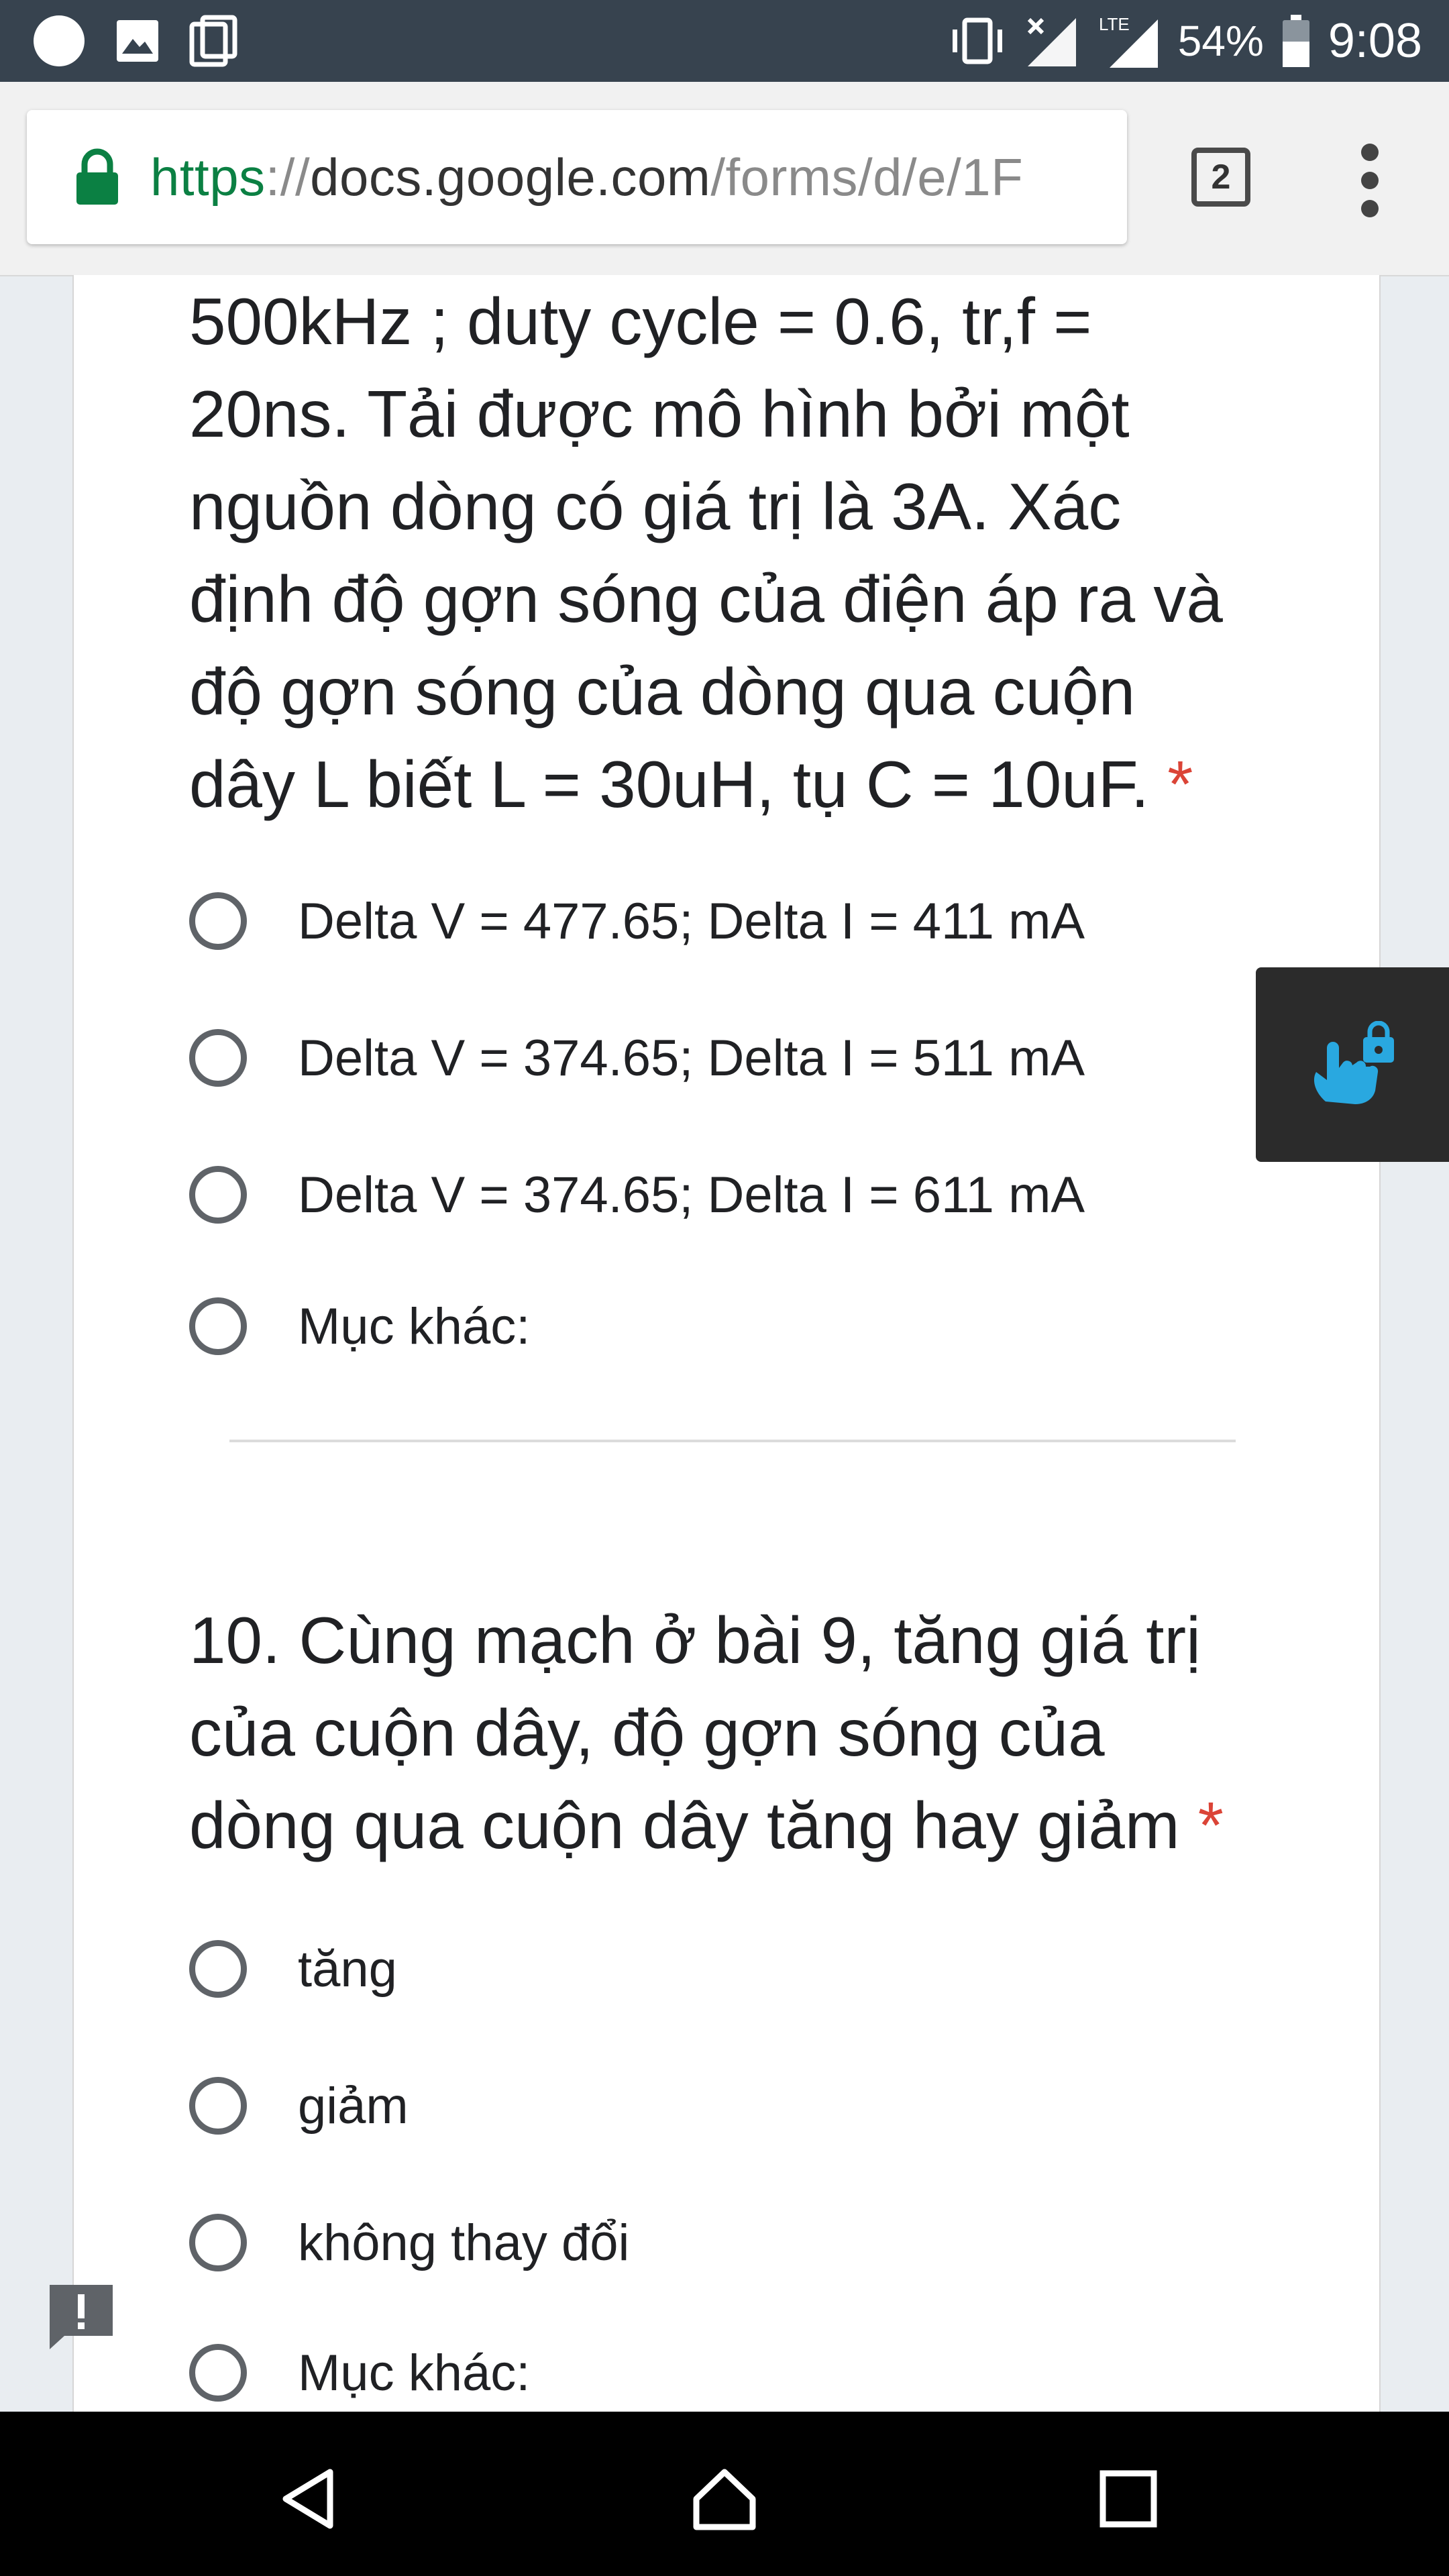 Image resolution: width=1449 pixels, height=2576 pixels. I want to click on q10-option-3: không thay đổi, so click(409, 2242).